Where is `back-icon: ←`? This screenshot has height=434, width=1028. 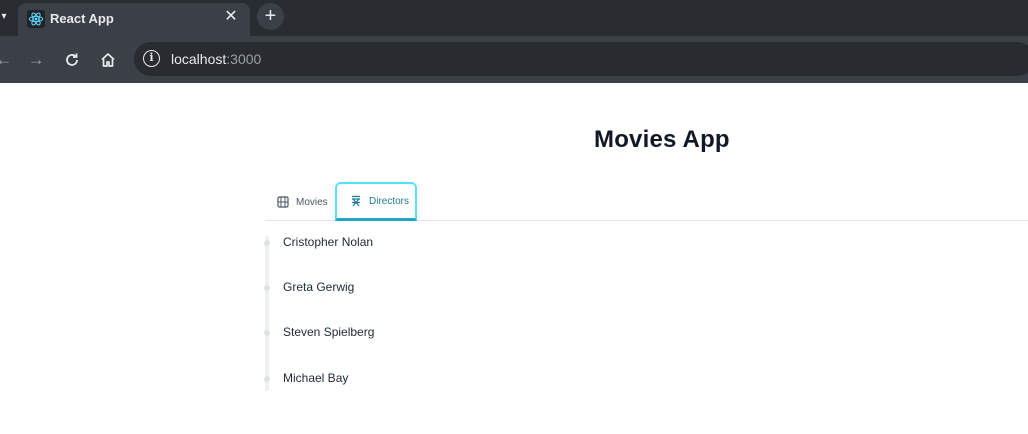 back-icon: ← is located at coordinates (8, 60).